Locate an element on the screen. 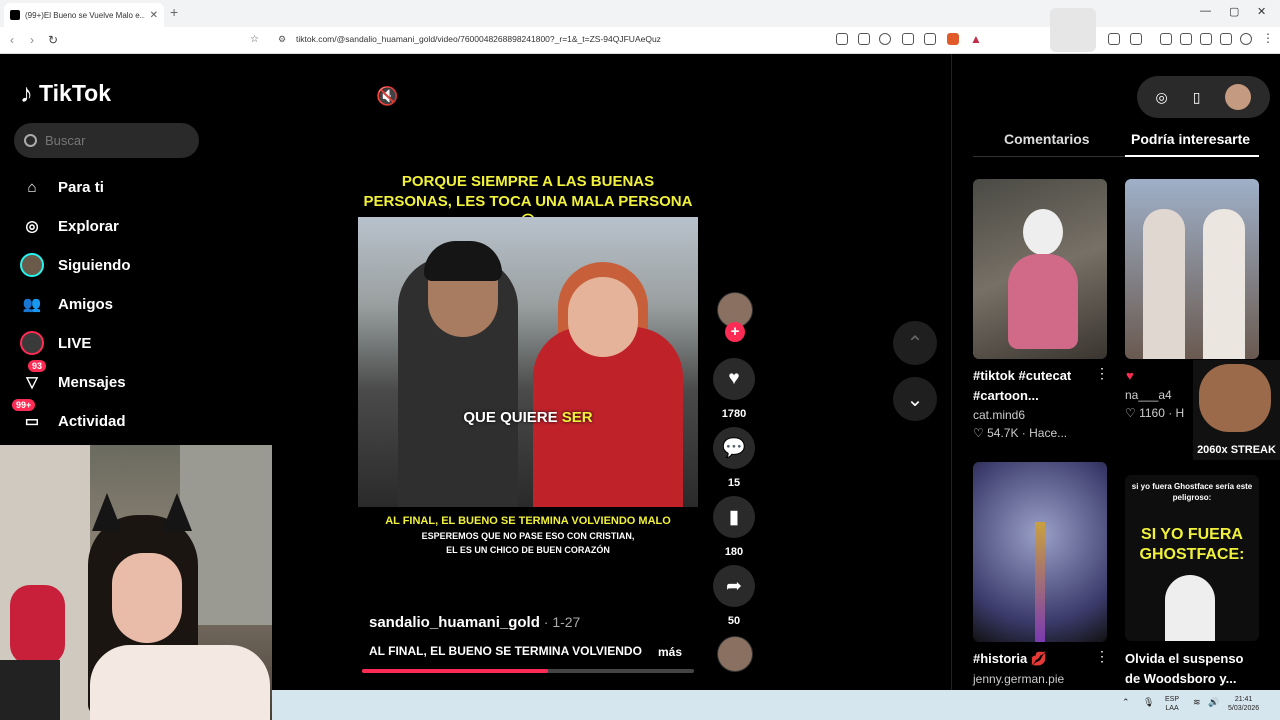 The height and width of the screenshot is (720, 1280). new-tab-button: + is located at coordinates (174, 12).